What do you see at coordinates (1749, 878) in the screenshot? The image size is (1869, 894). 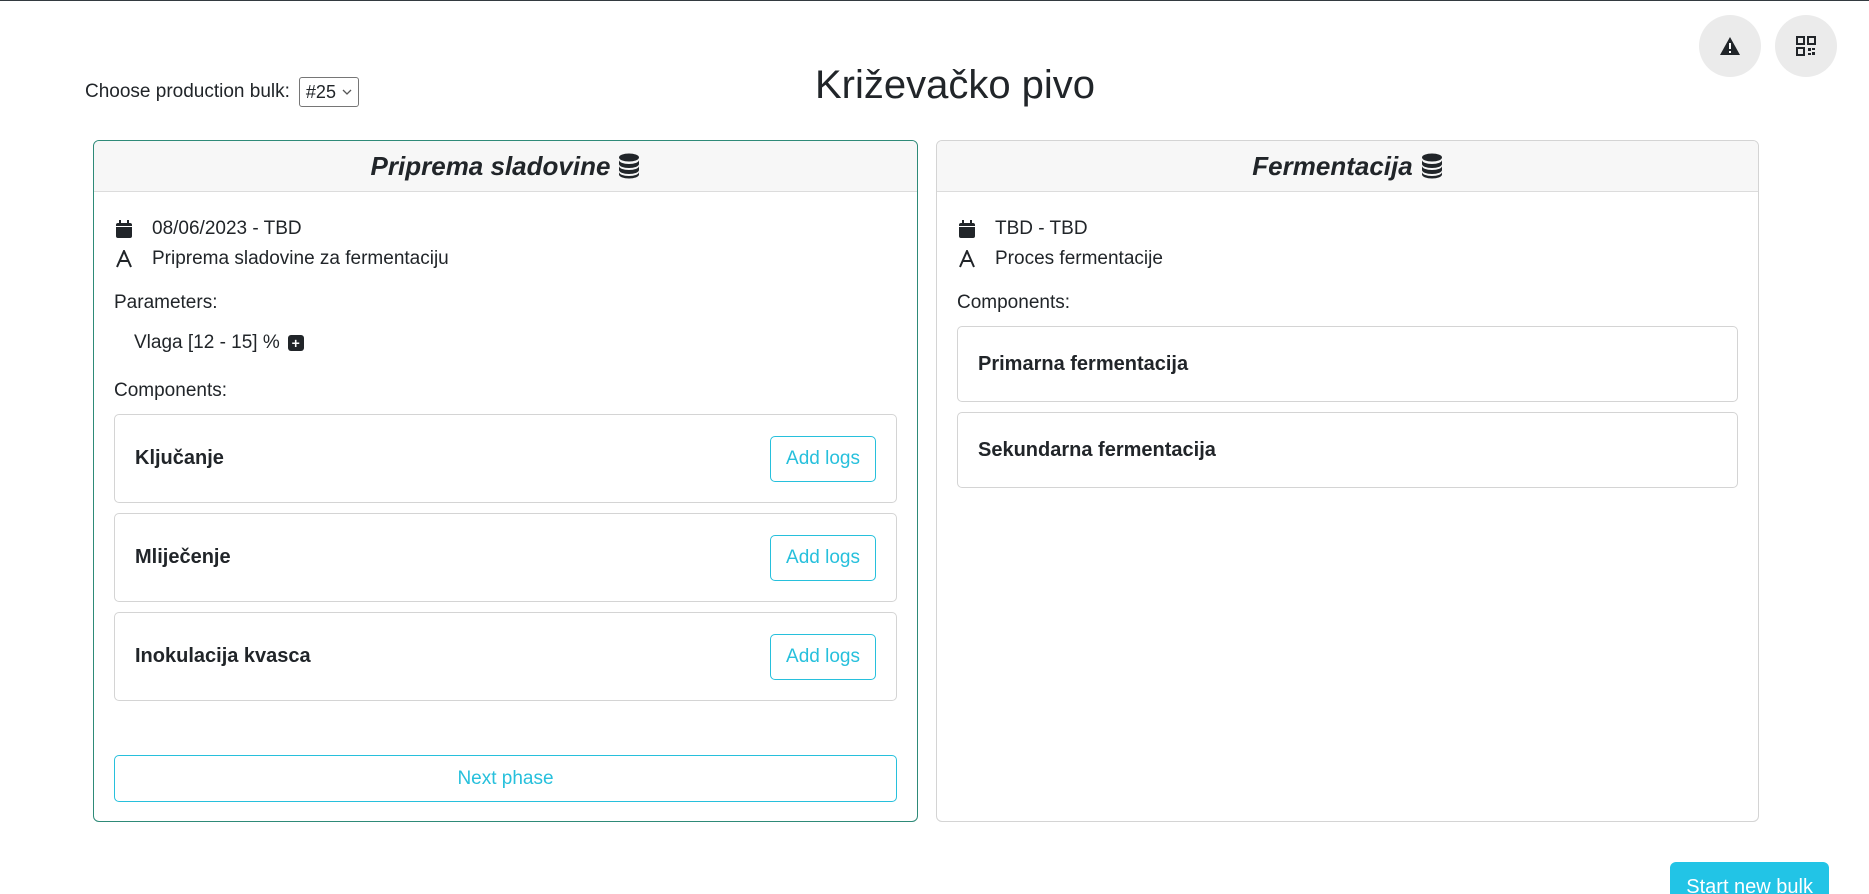 I see `start-new-bulk-button: Start new bulk` at bounding box center [1749, 878].